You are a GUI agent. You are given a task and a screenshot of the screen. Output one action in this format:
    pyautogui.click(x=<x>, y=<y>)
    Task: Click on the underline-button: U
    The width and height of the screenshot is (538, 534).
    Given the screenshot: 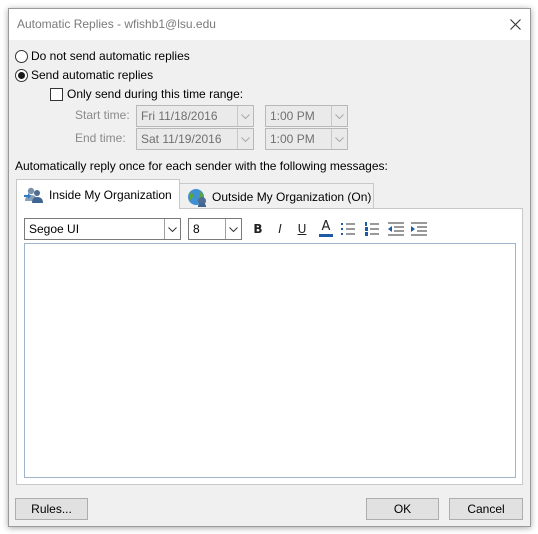 What is the action you would take?
    pyautogui.click(x=302, y=229)
    